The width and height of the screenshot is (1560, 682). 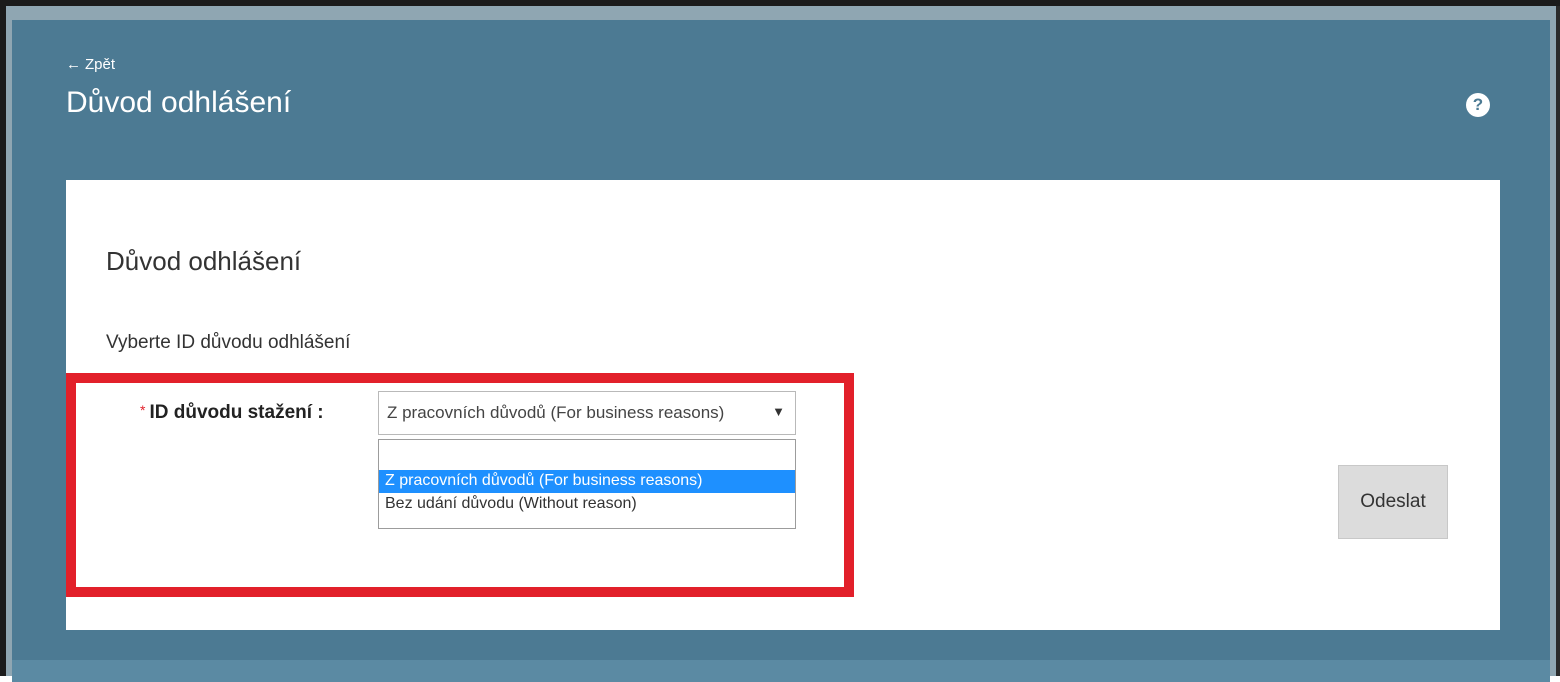 I want to click on dropdown-option-empty, so click(x=587, y=455).